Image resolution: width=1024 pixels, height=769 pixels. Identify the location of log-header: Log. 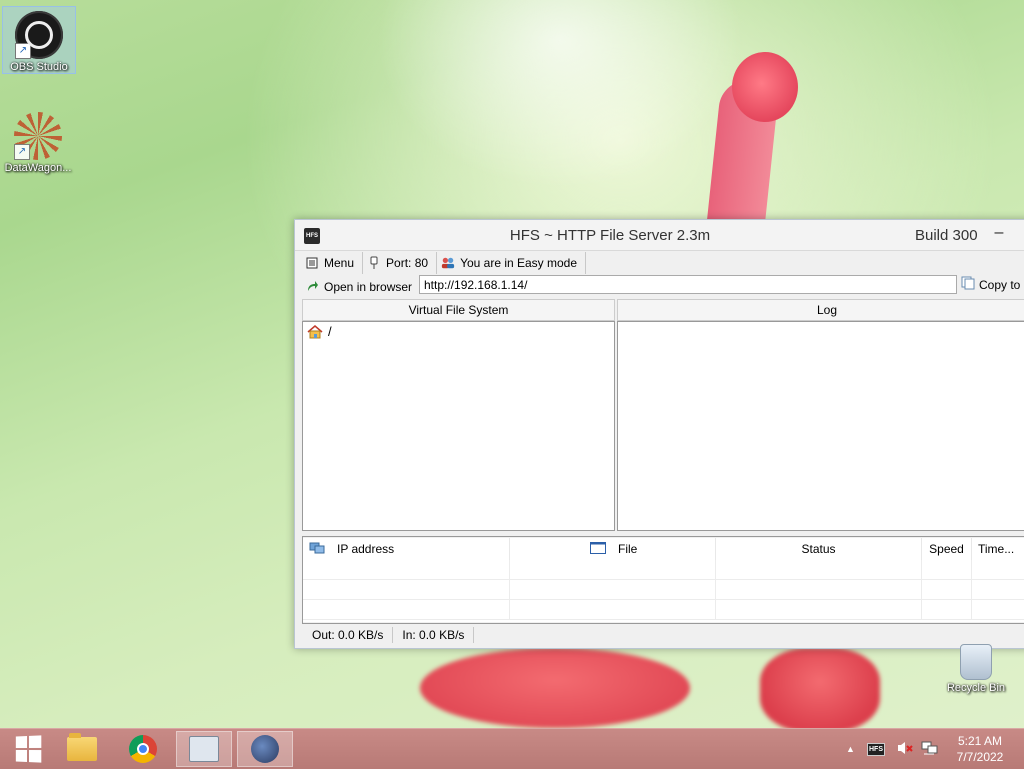
(820, 310).